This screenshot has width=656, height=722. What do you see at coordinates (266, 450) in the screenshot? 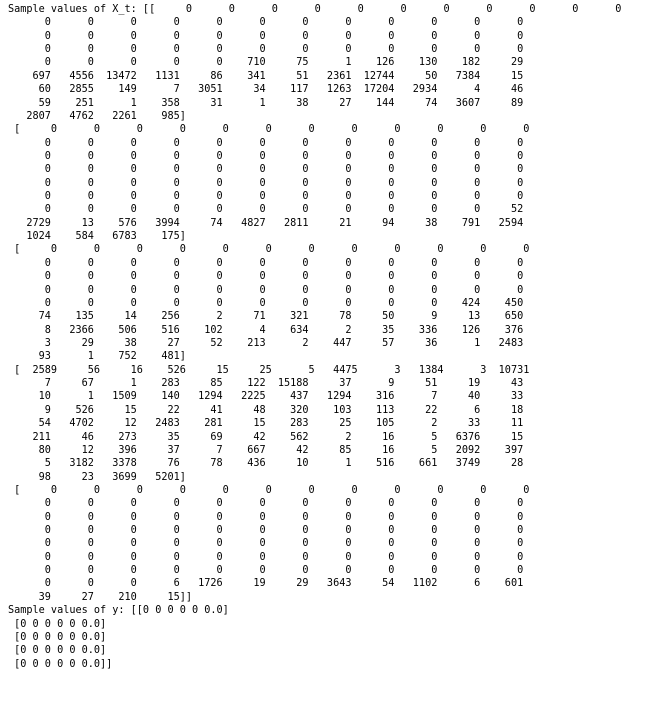
I see `output-line: 80 12 396 37 7 667 42 85 16 5 2092 397` at bounding box center [266, 450].